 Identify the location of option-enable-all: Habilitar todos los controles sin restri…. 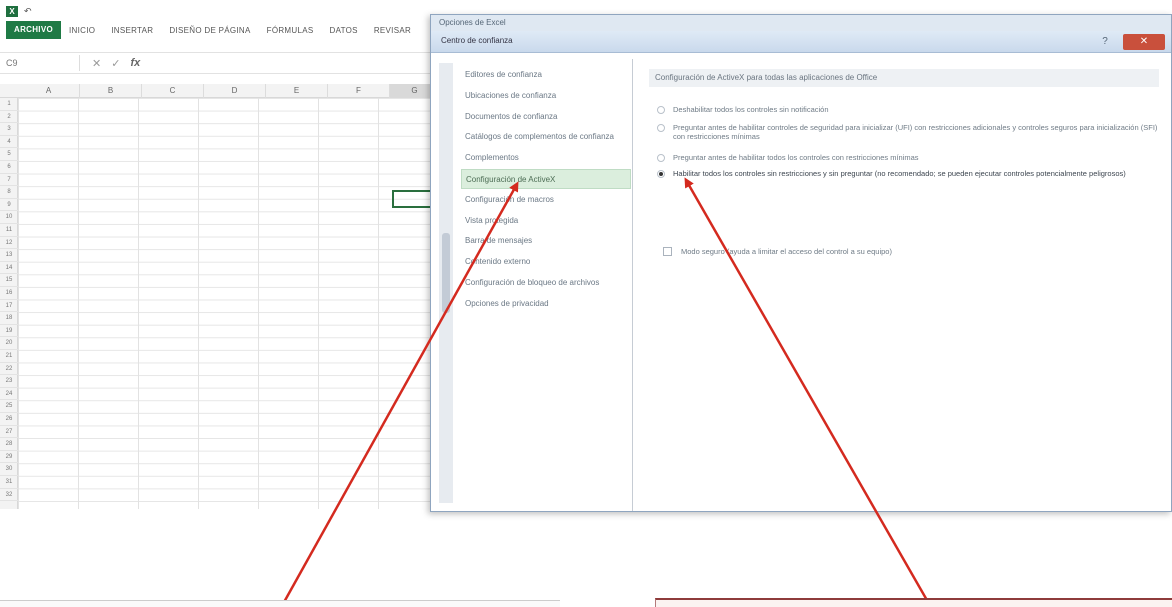
(910, 173).